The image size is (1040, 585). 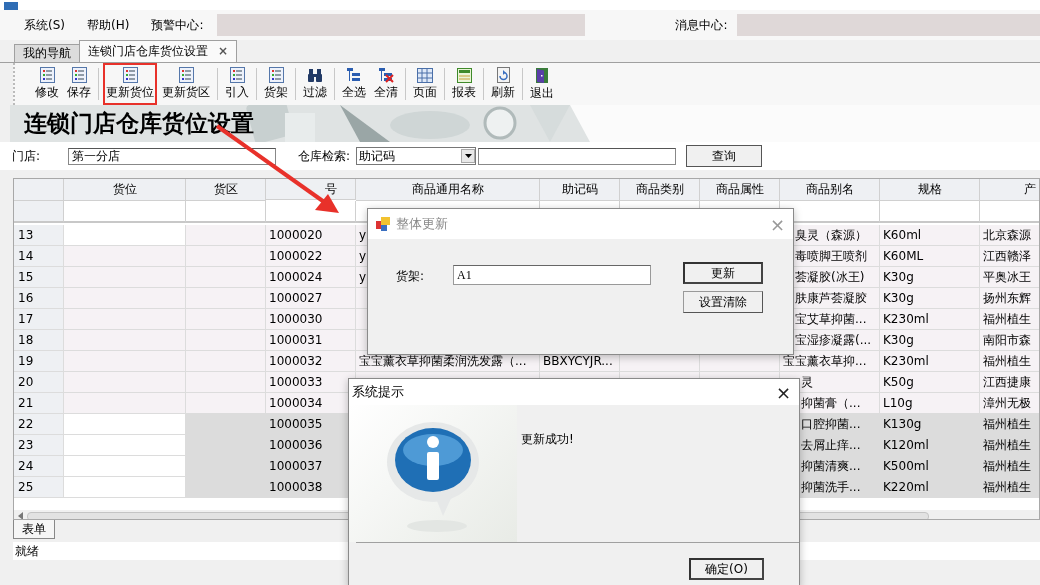 I want to click on row-number: 22, so click(x=39, y=424).